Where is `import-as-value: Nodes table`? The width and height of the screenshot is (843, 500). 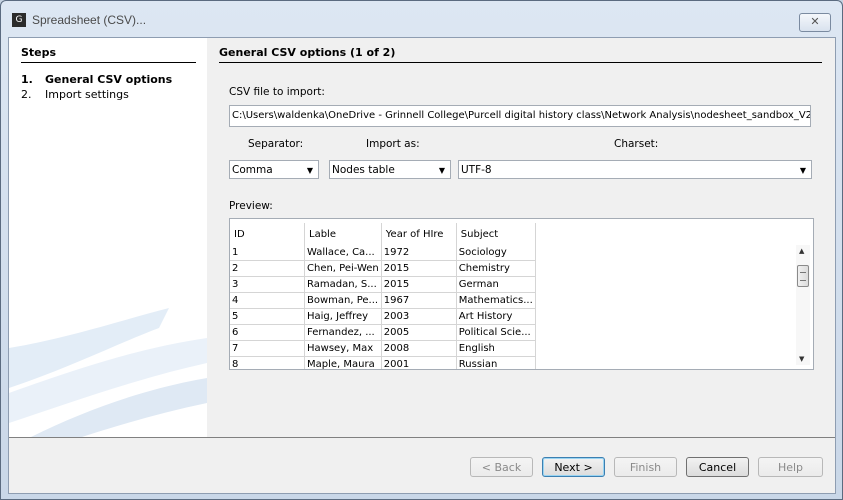 import-as-value: Nodes table is located at coordinates (363, 170).